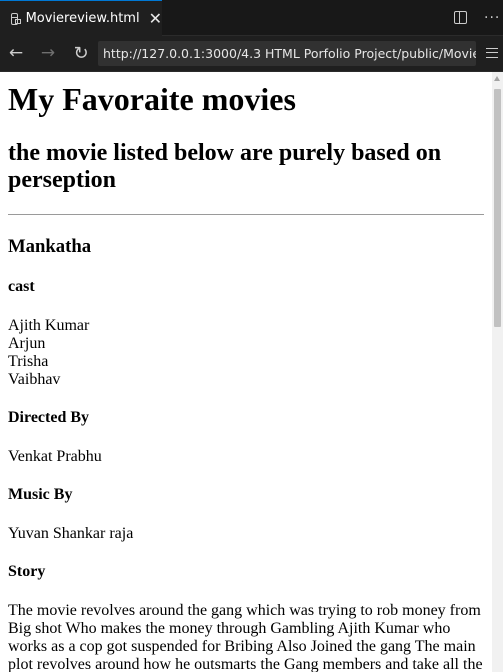  Describe the element at coordinates (49, 325) in the screenshot. I see `cast-member: Ajith Kumar` at that location.